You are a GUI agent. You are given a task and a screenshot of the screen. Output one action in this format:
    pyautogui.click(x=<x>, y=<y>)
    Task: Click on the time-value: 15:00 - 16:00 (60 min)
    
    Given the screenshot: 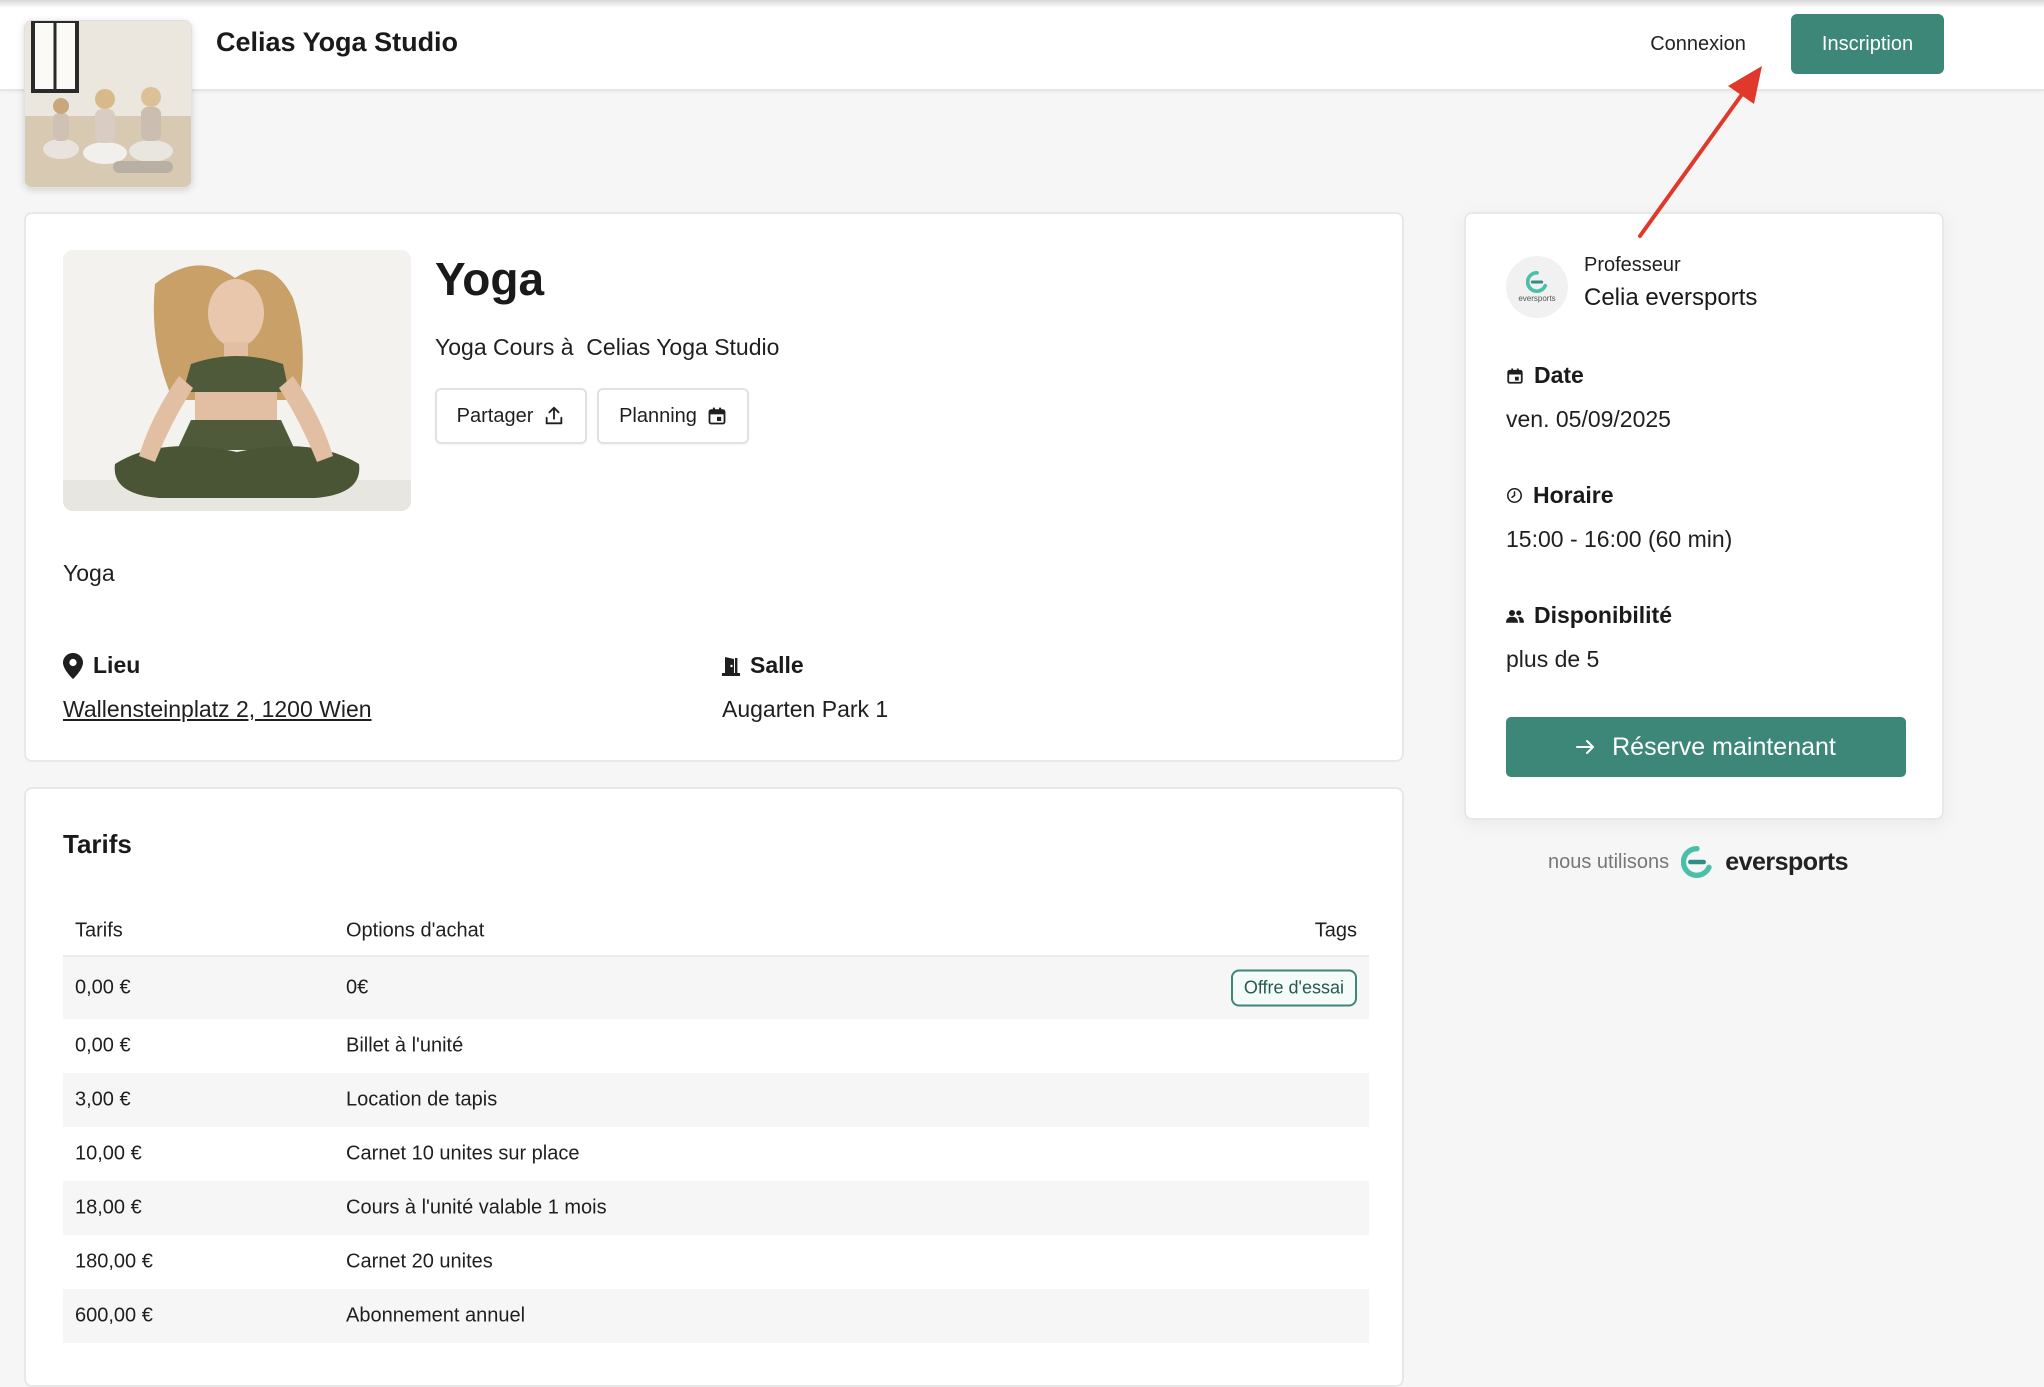 What is the action you would take?
    pyautogui.click(x=1619, y=539)
    